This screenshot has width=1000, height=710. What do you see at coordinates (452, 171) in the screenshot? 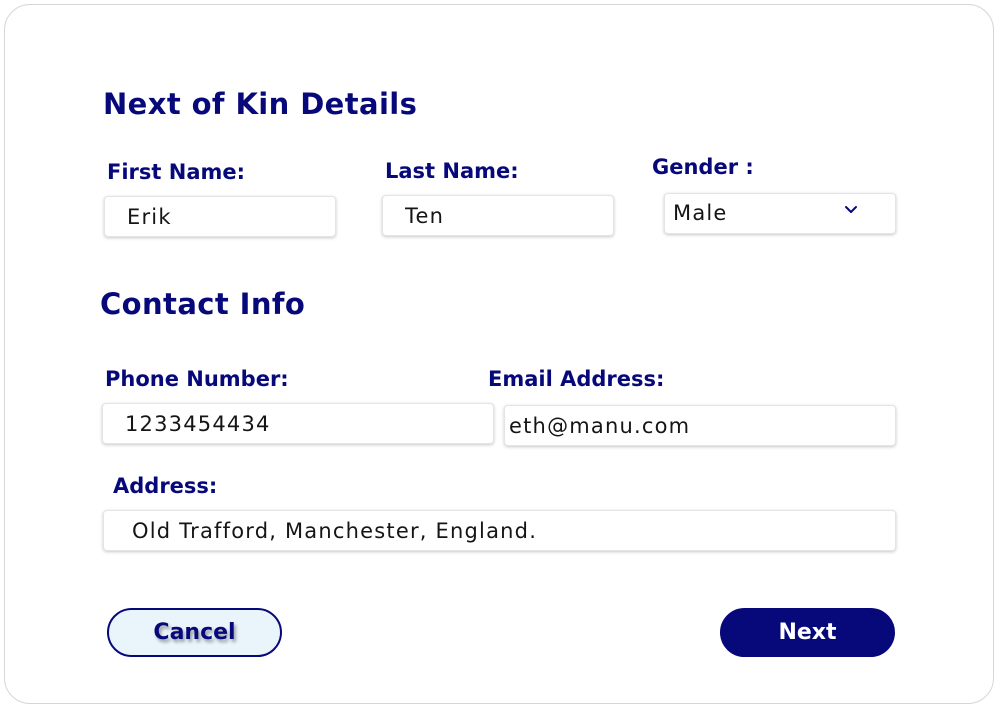
I see `last-name-label: Last Name:` at bounding box center [452, 171].